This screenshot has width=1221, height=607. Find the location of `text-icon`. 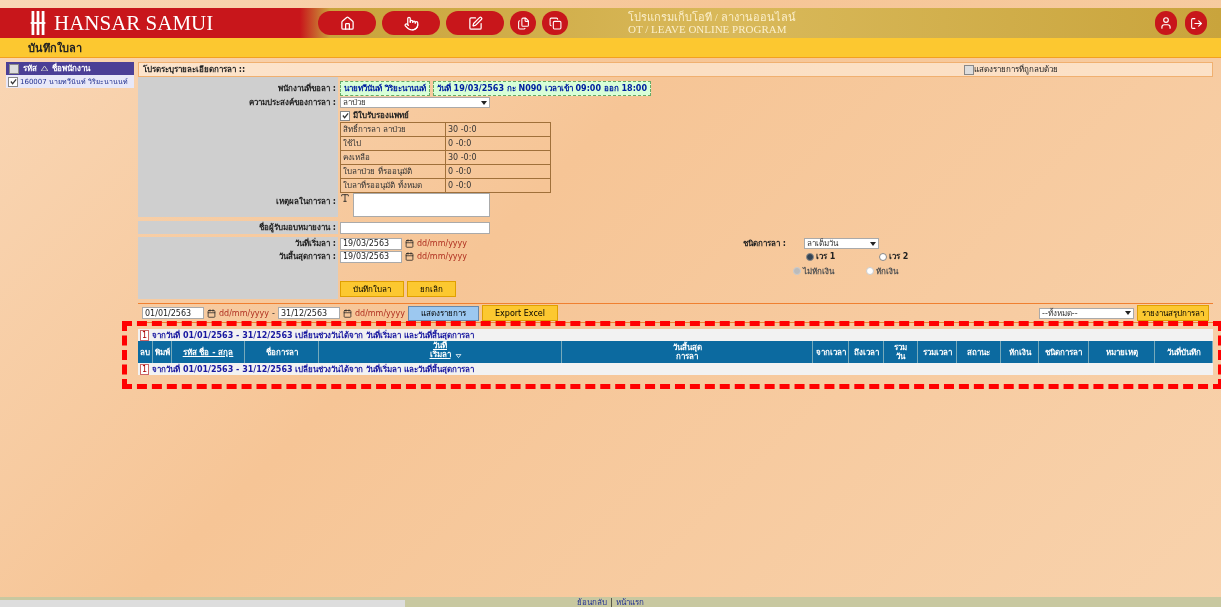

text-icon is located at coordinates (345, 198).